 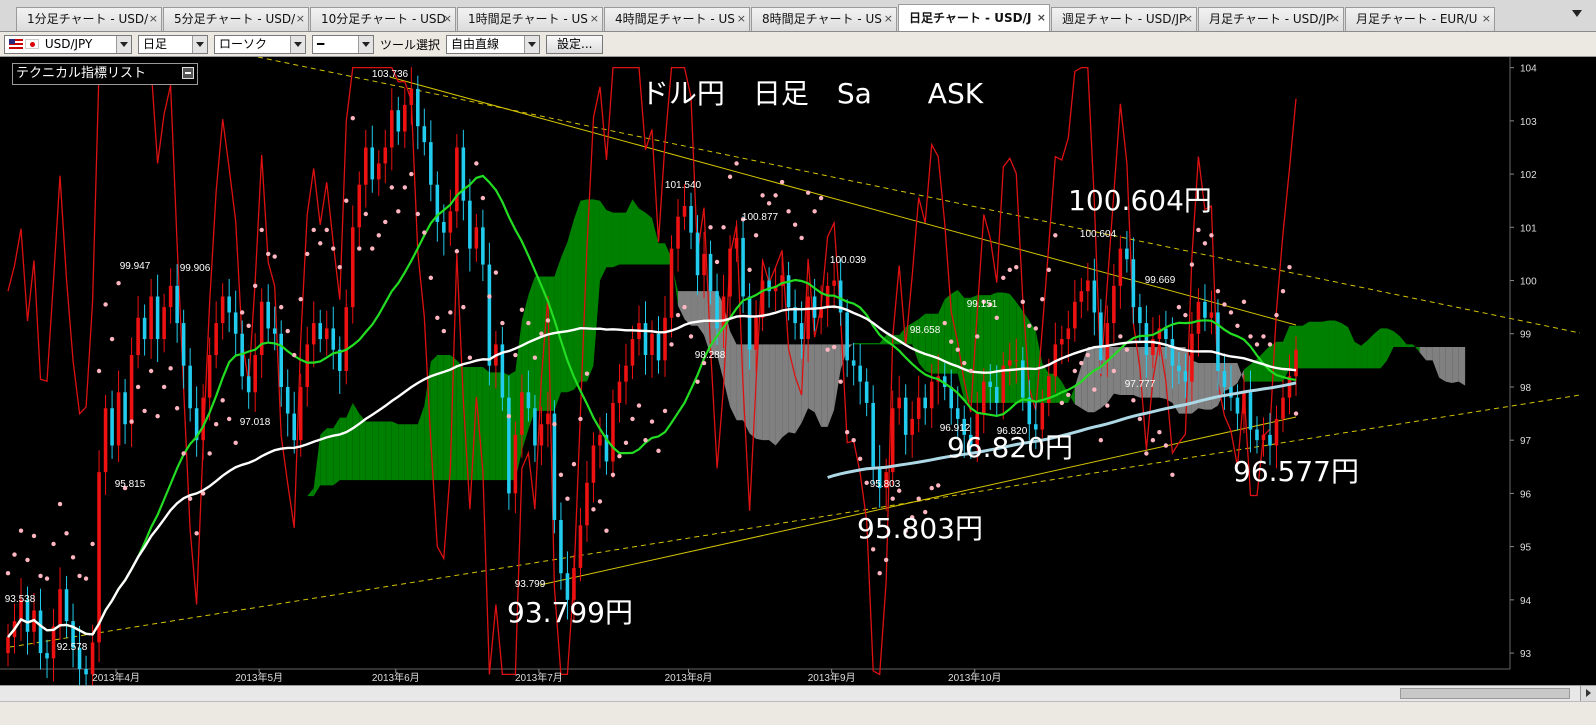 What do you see at coordinates (1485, 693) in the screenshot?
I see `scrollbar-thumb` at bounding box center [1485, 693].